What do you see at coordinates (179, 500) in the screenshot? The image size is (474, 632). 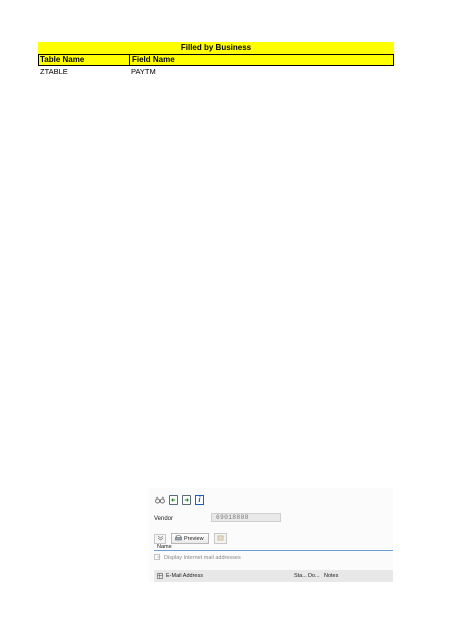 I see `sap-toolbar: i` at bounding box center [179, 500].